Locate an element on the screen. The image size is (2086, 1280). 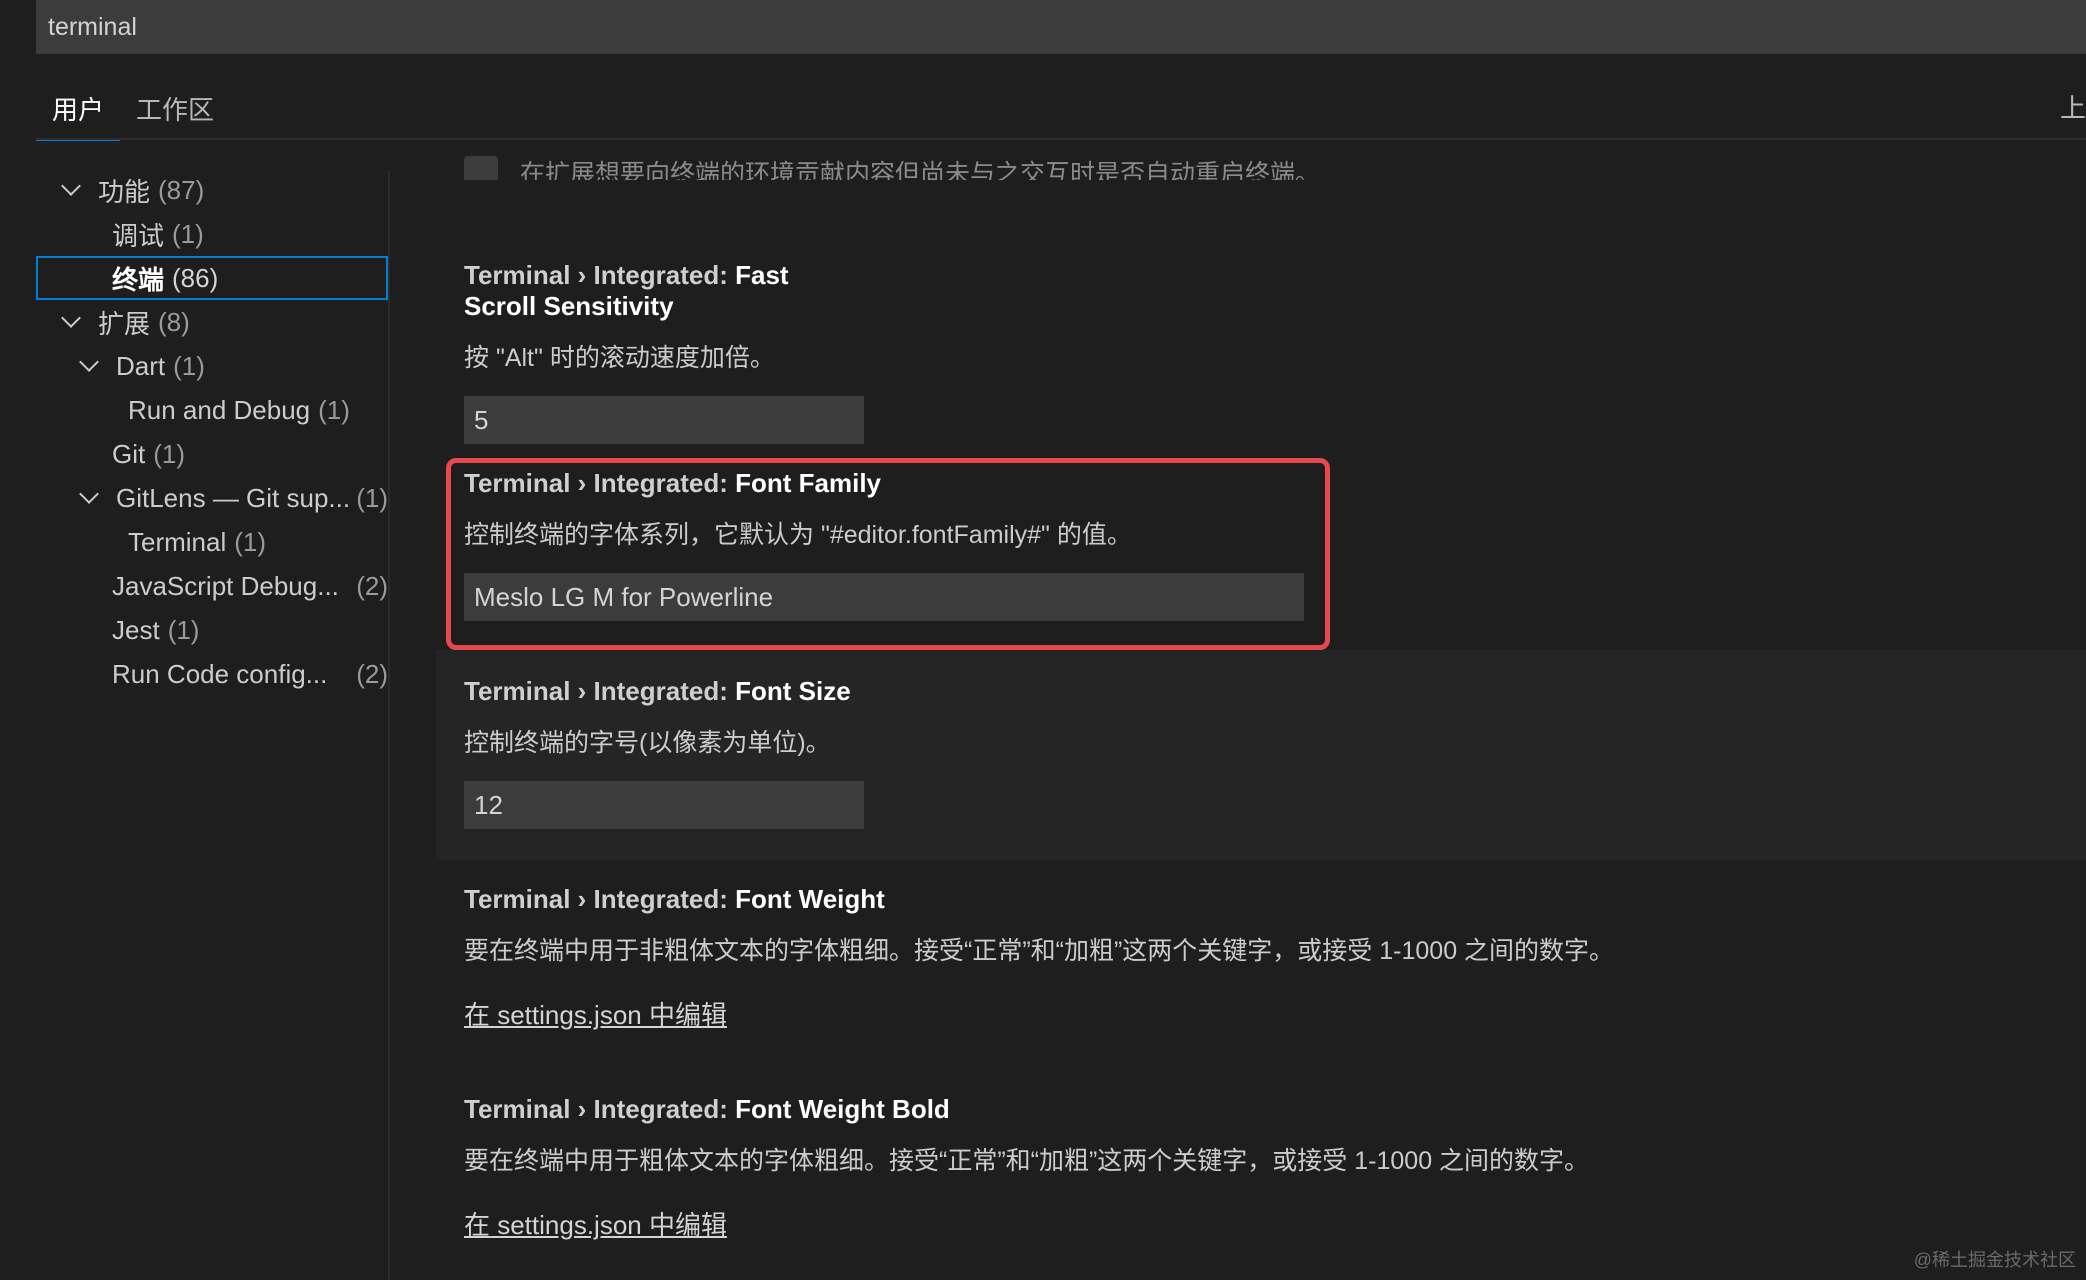
highlight-annotation-box is located at coordinates (888, 554).